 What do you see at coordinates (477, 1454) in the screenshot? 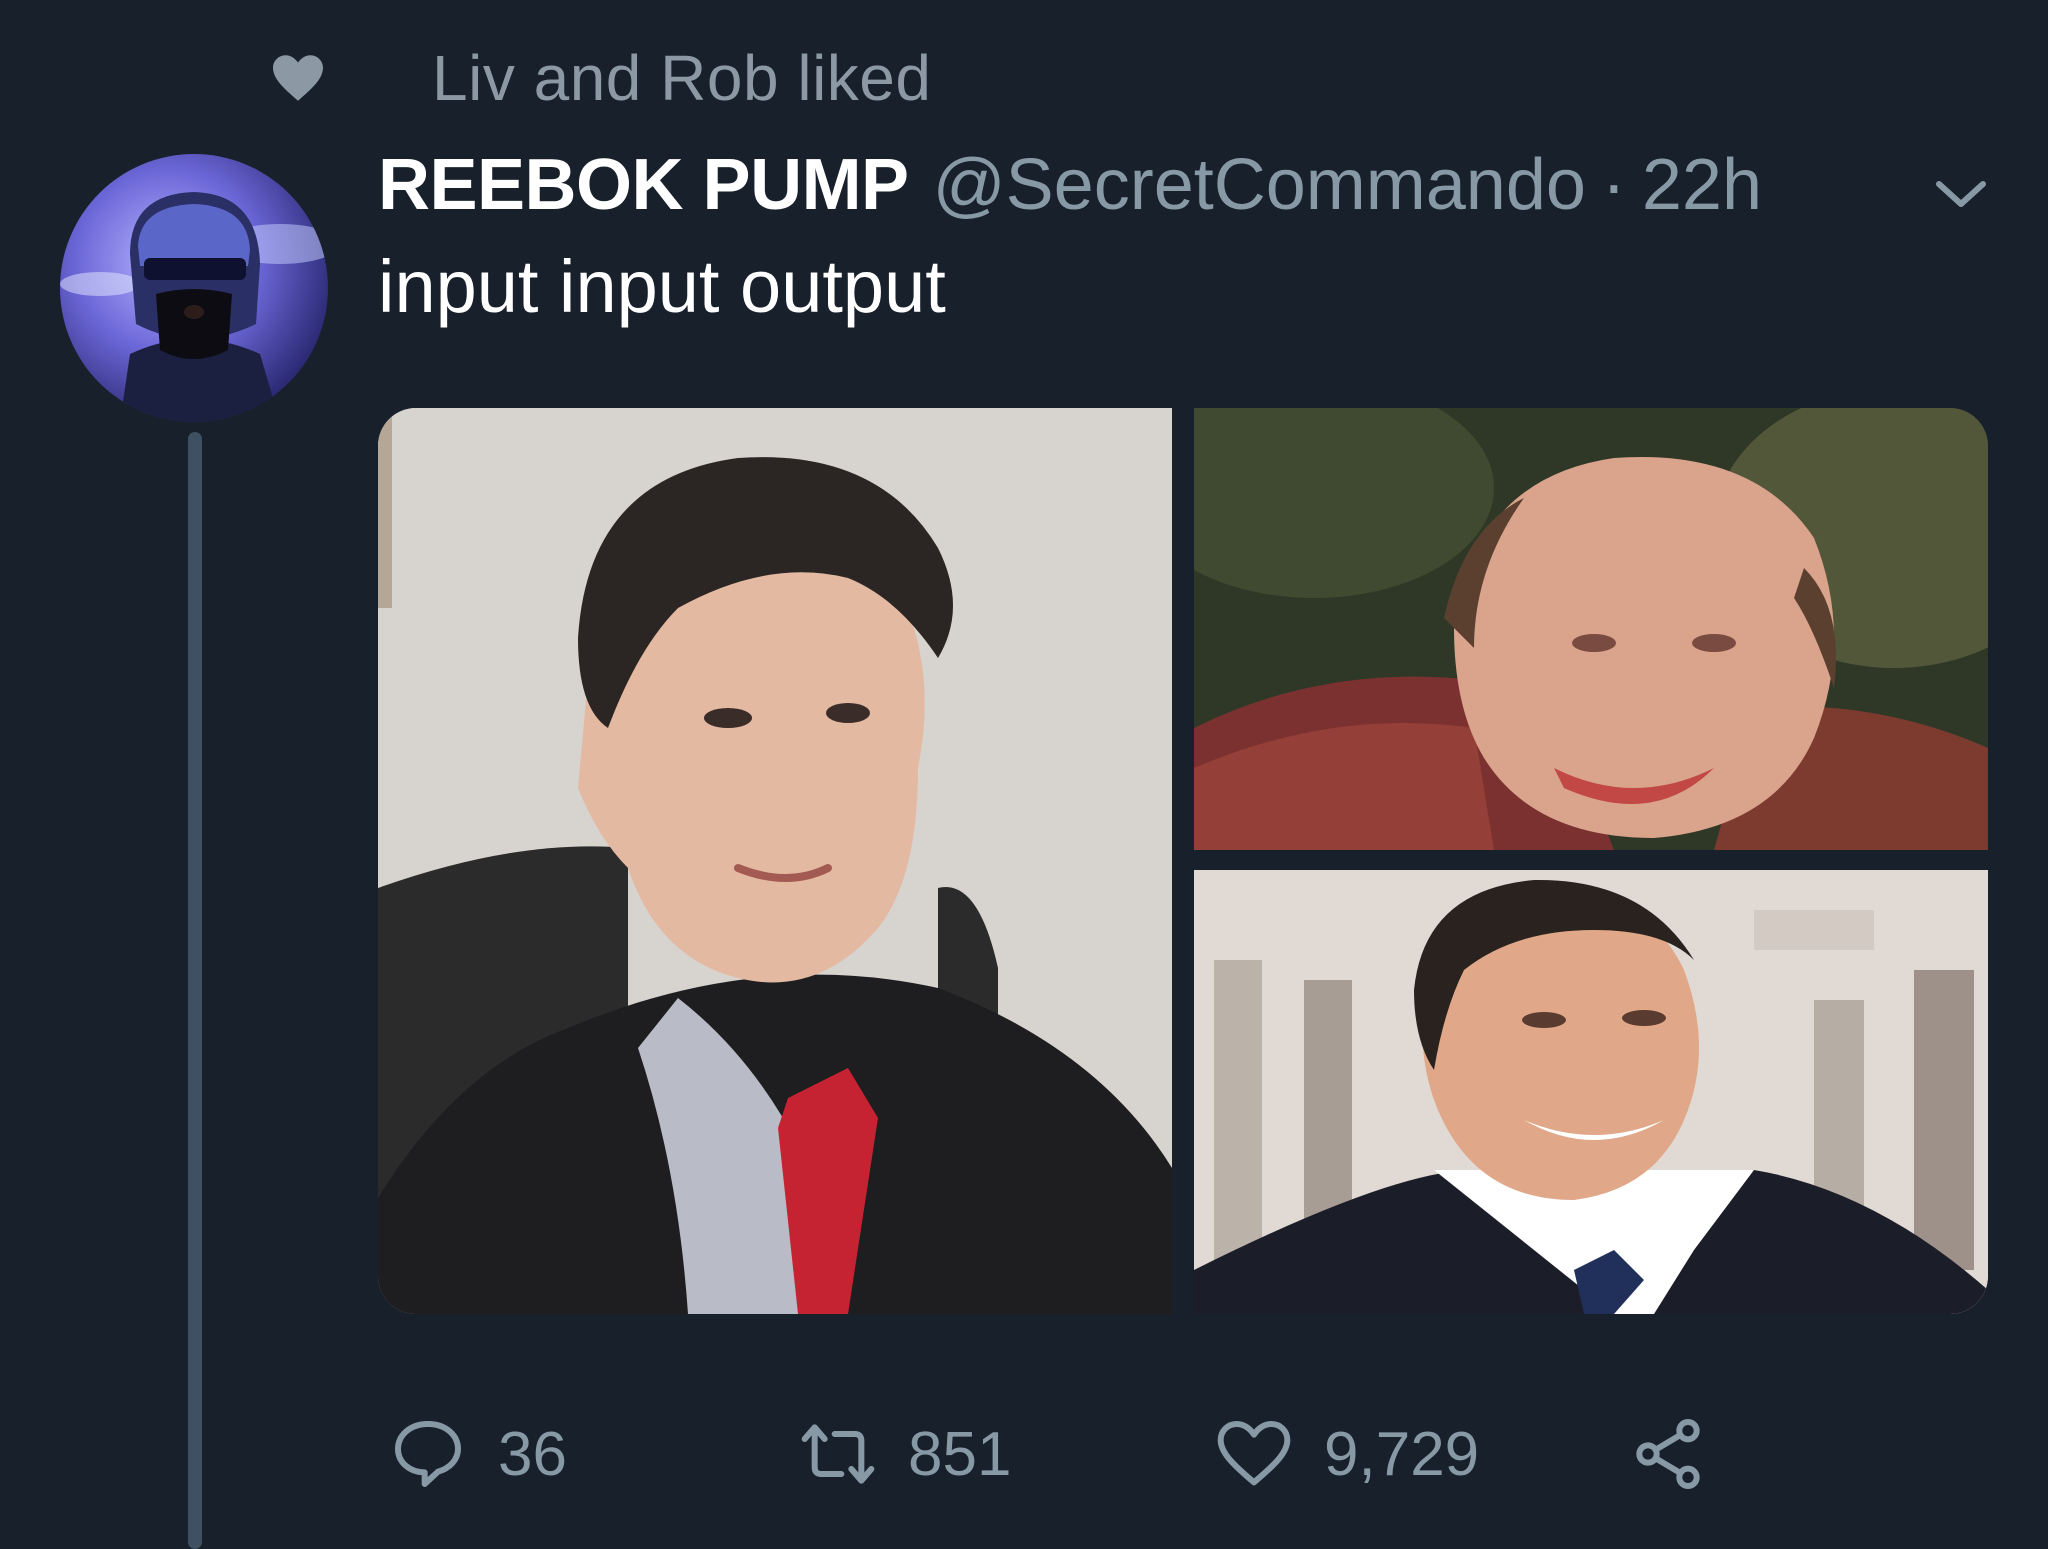
I see `reply-button: 36` at bounding box center [477, 1454].